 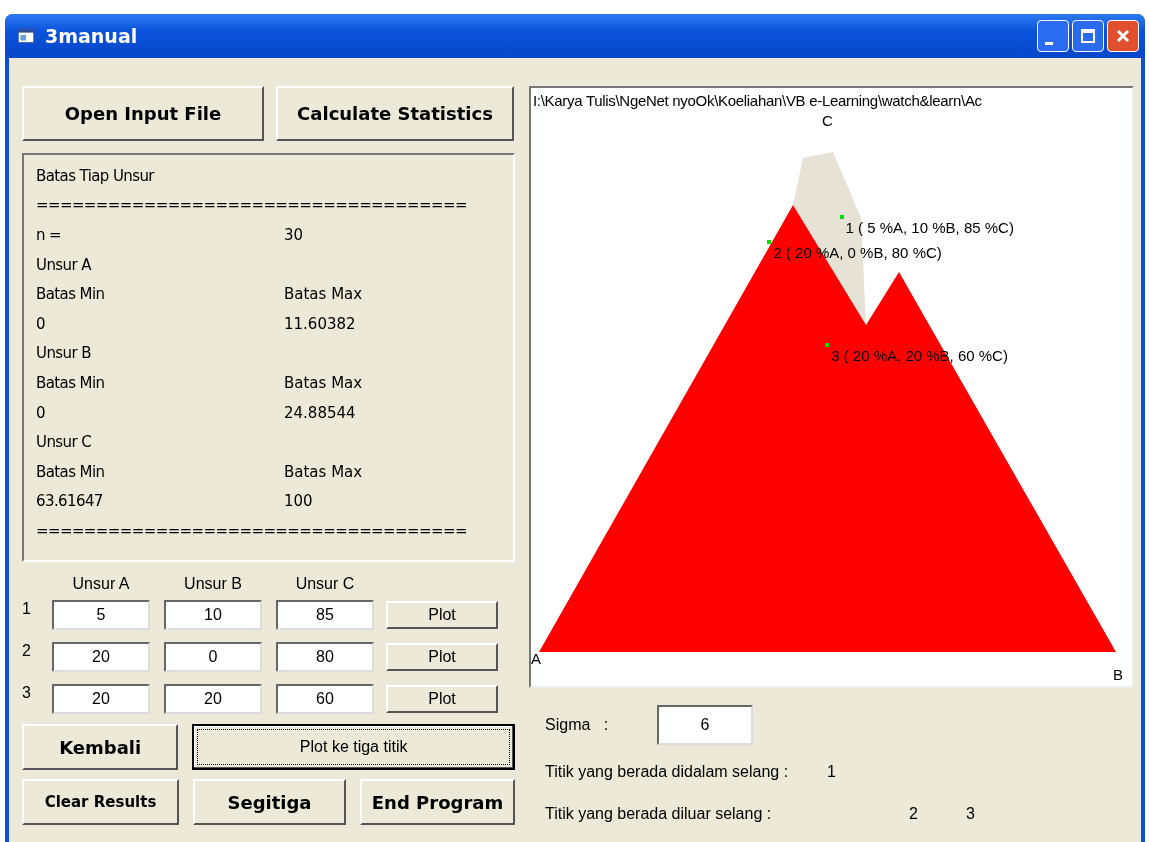 I want to click on outside-range-label: Titik yang berada diluar selang :, so click(x=659, y=814).